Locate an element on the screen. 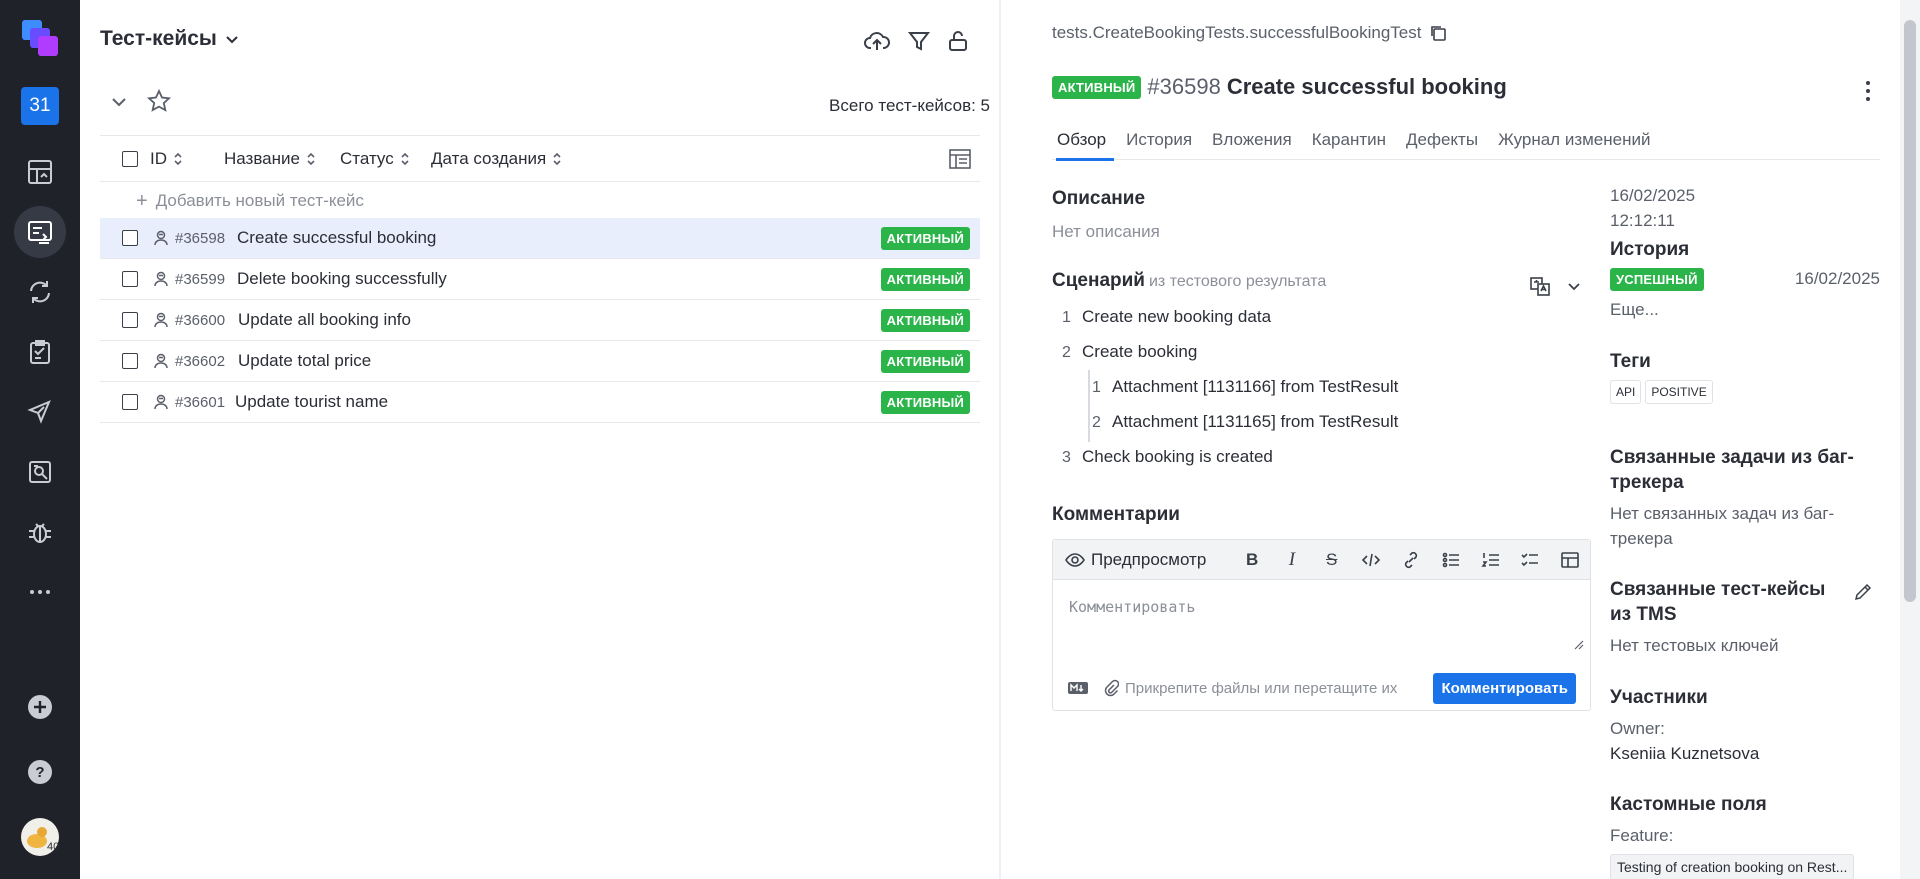 The width and height of the screenshot is (1920, 879). columns-settings-icon is located at coordinates (960, 159).